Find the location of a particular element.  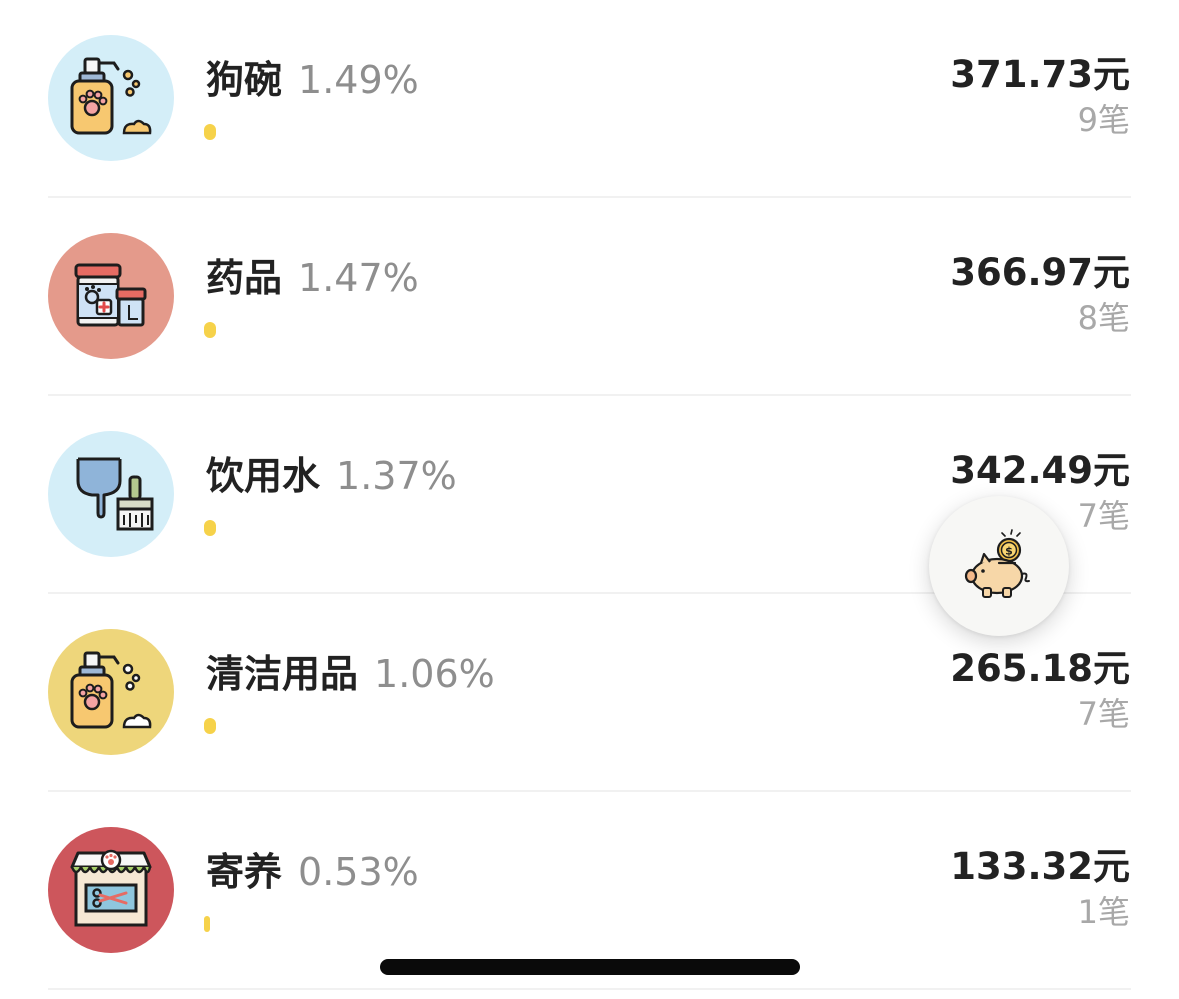

category-name: 狗碗 is located at coordinates (244, 80).